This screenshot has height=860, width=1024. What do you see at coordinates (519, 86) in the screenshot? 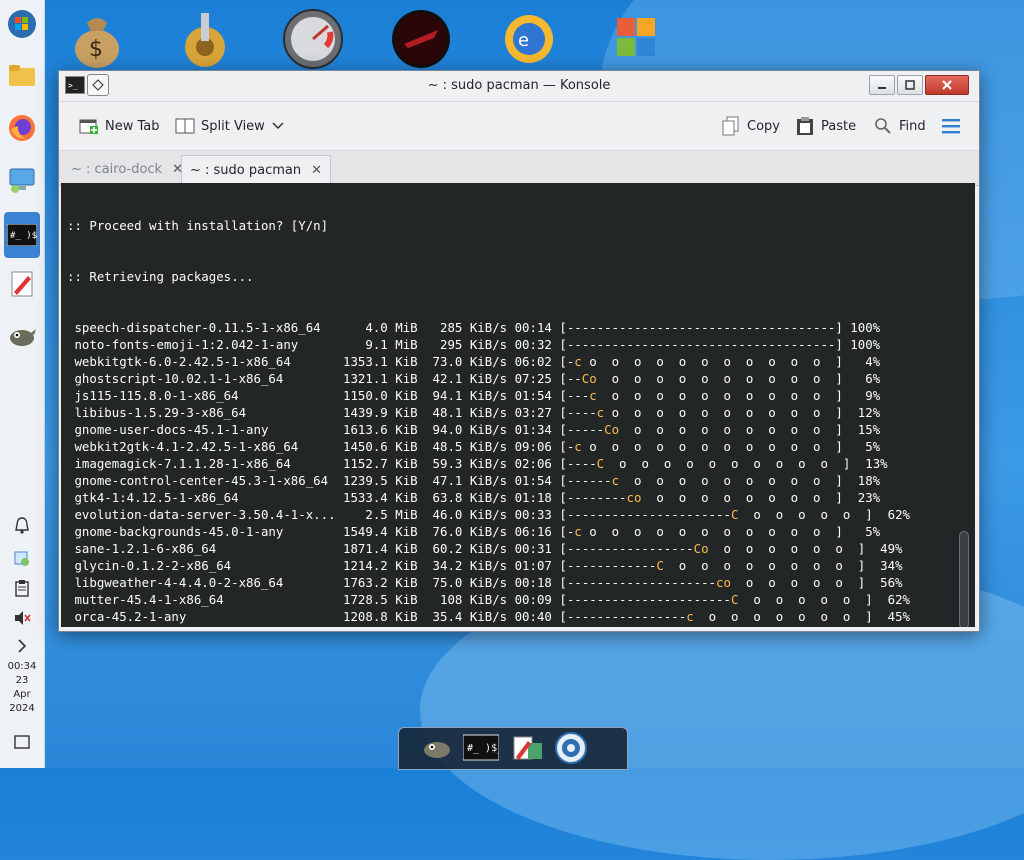
I see `window-titlebar: >_ ~ : sudo pacman — Konsole` at bounding box center [519, 86].